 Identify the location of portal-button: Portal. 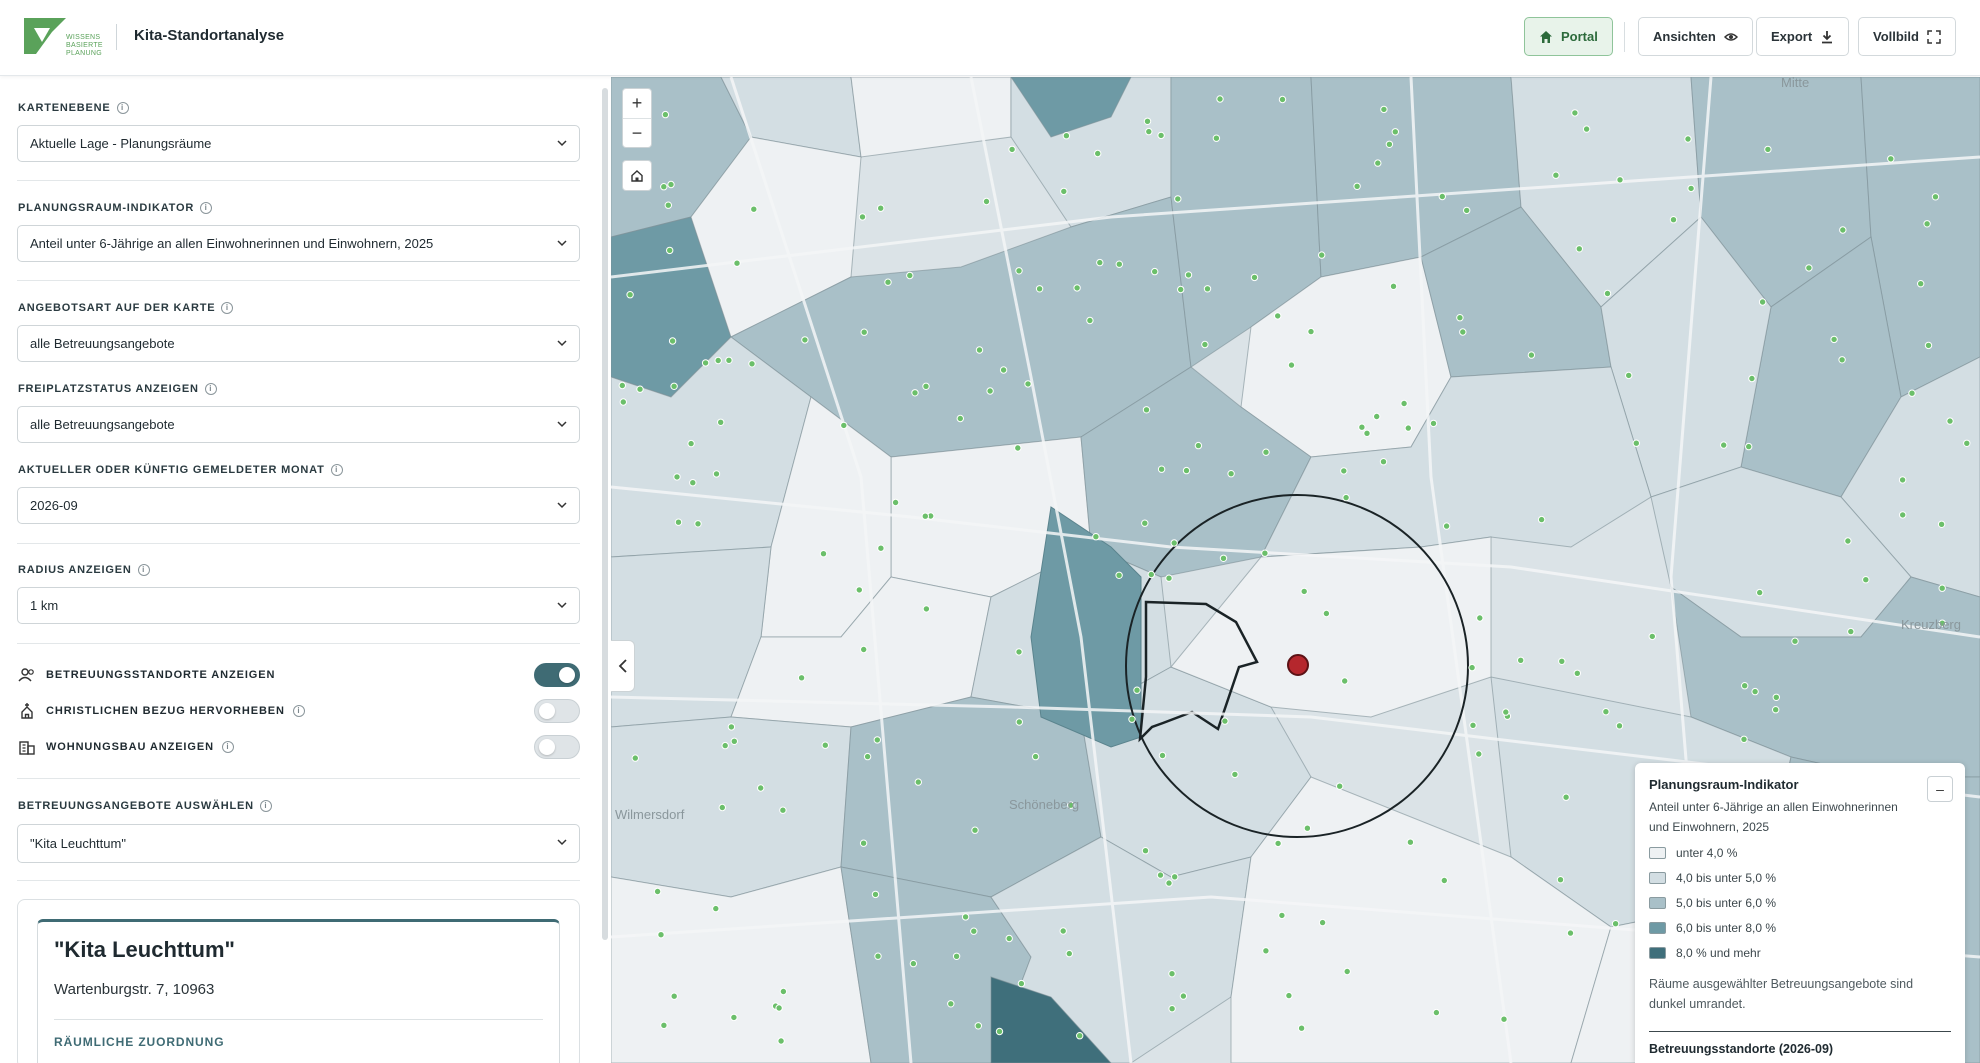
(1568, 36).